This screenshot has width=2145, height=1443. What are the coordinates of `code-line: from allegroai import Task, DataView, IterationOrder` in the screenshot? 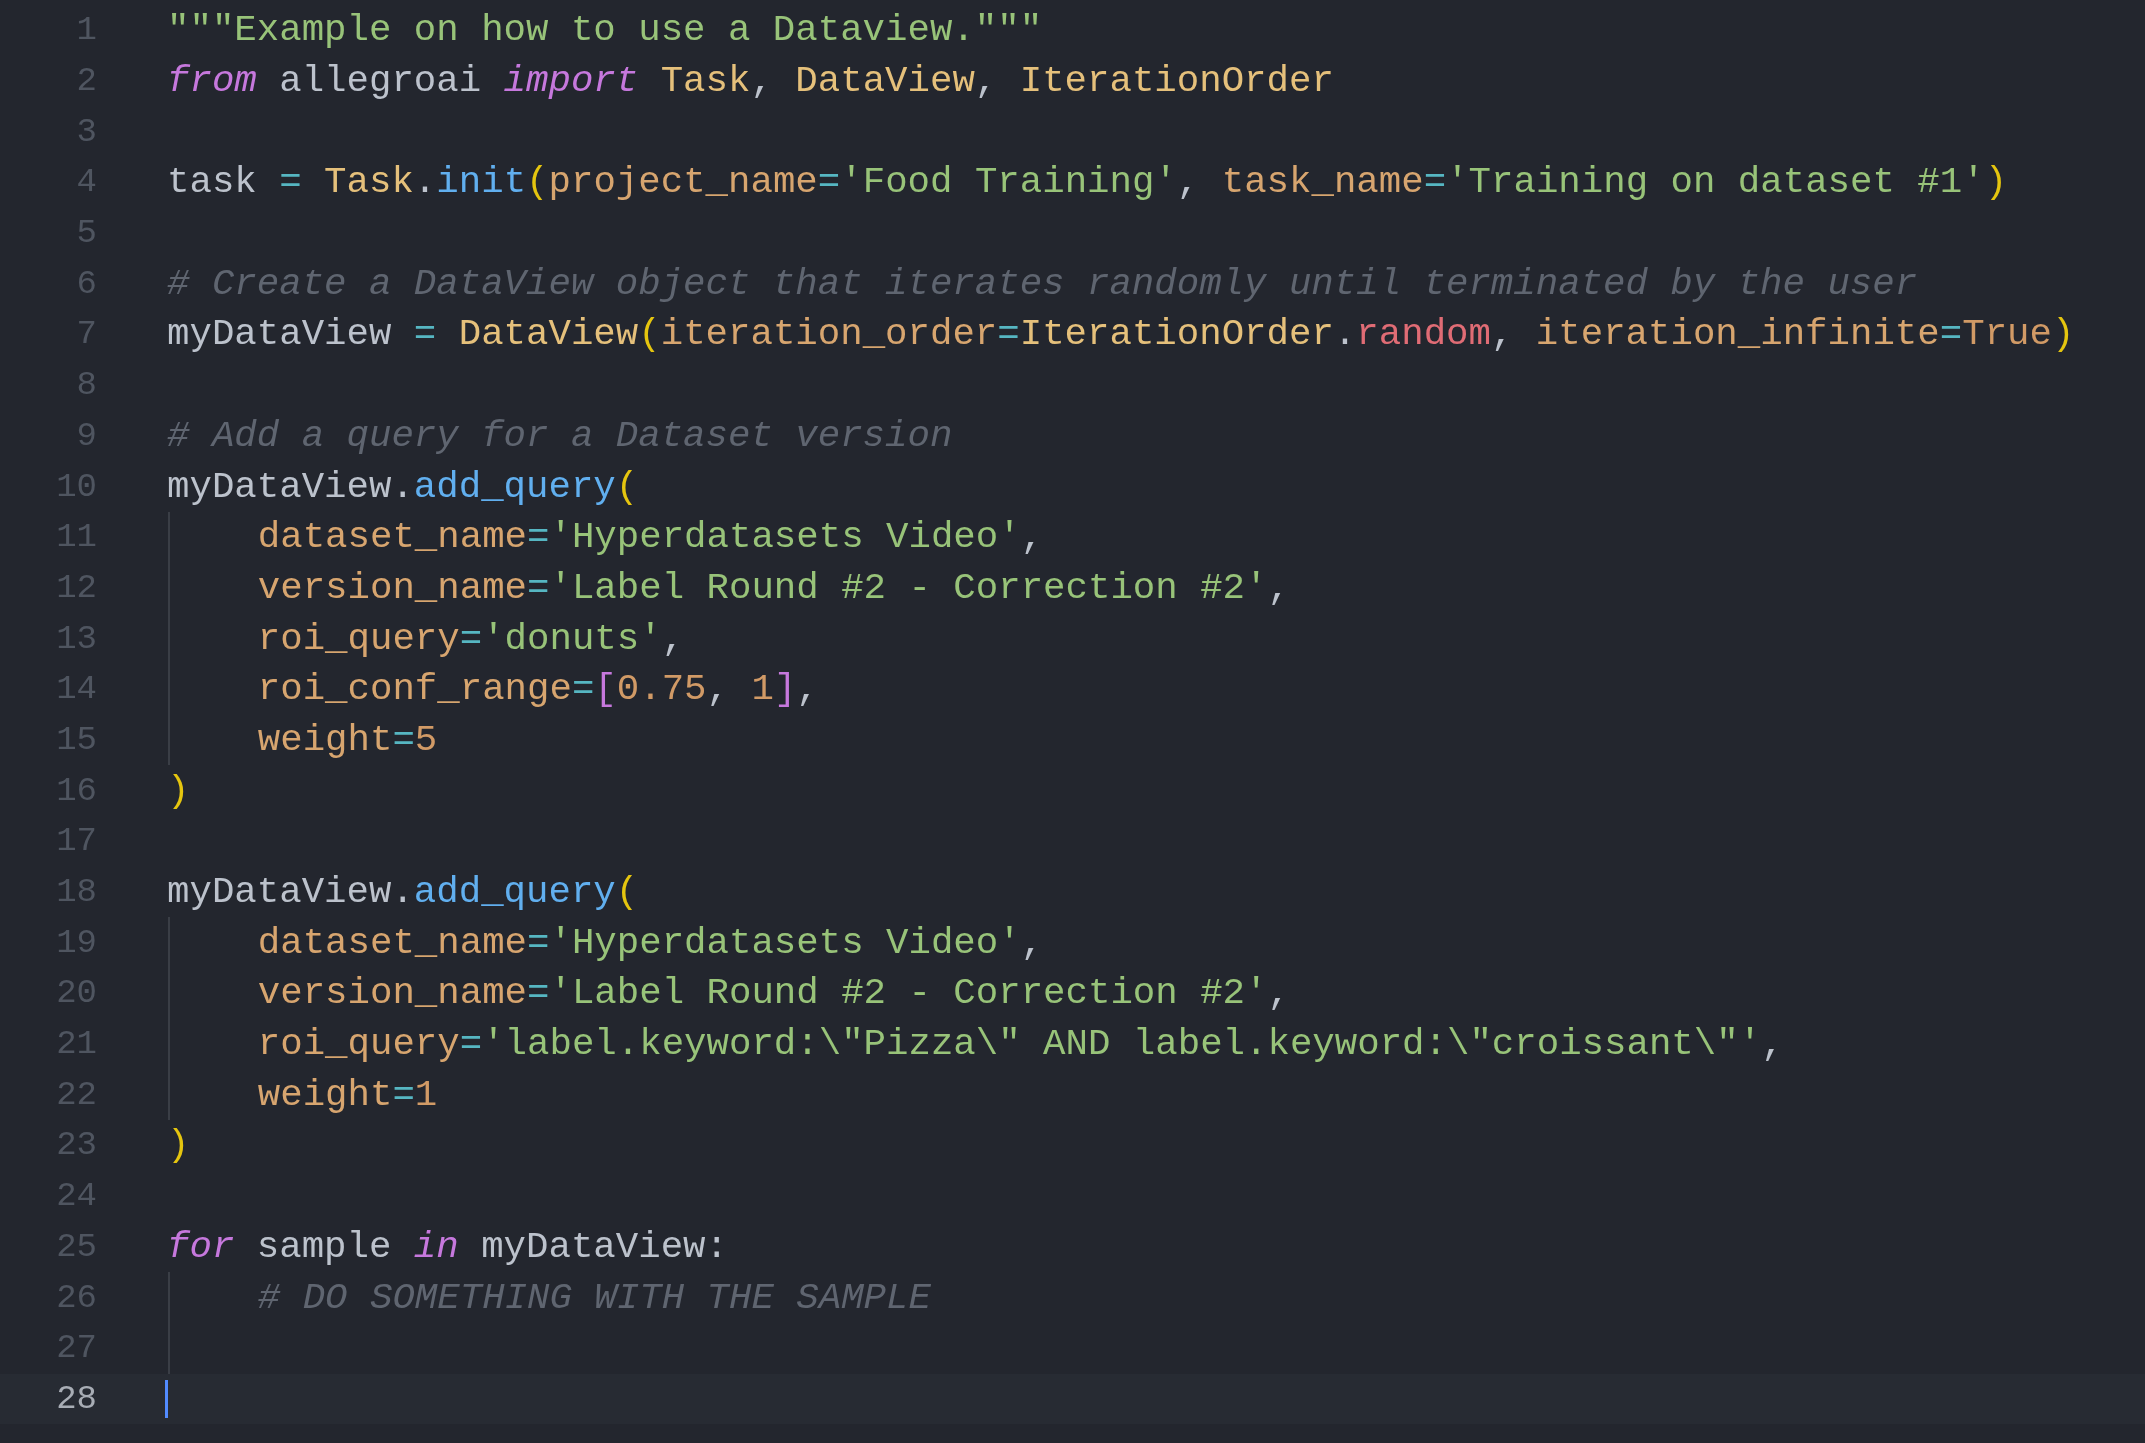 It's located at (750, 81).